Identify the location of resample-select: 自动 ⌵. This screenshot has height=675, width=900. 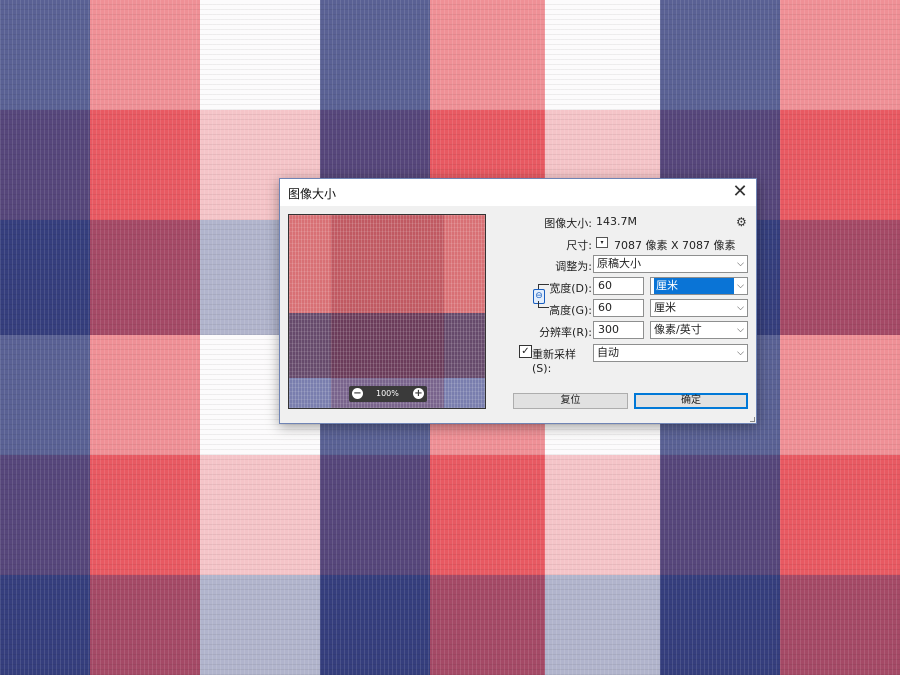
(670, 353).